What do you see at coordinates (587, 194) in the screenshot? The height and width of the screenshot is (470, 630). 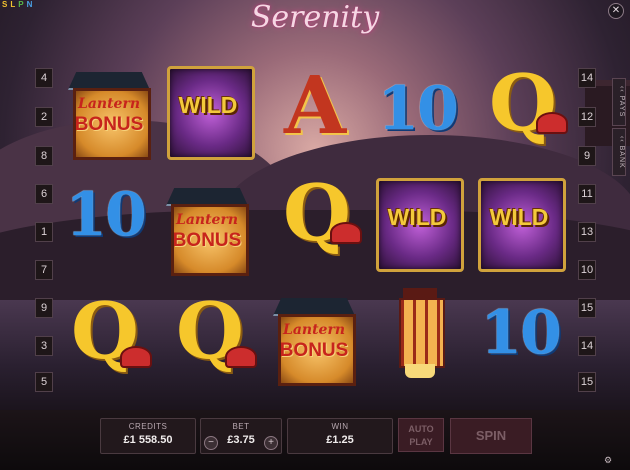 I see `payline-number-right: 11` at bounding box center [587, 194].